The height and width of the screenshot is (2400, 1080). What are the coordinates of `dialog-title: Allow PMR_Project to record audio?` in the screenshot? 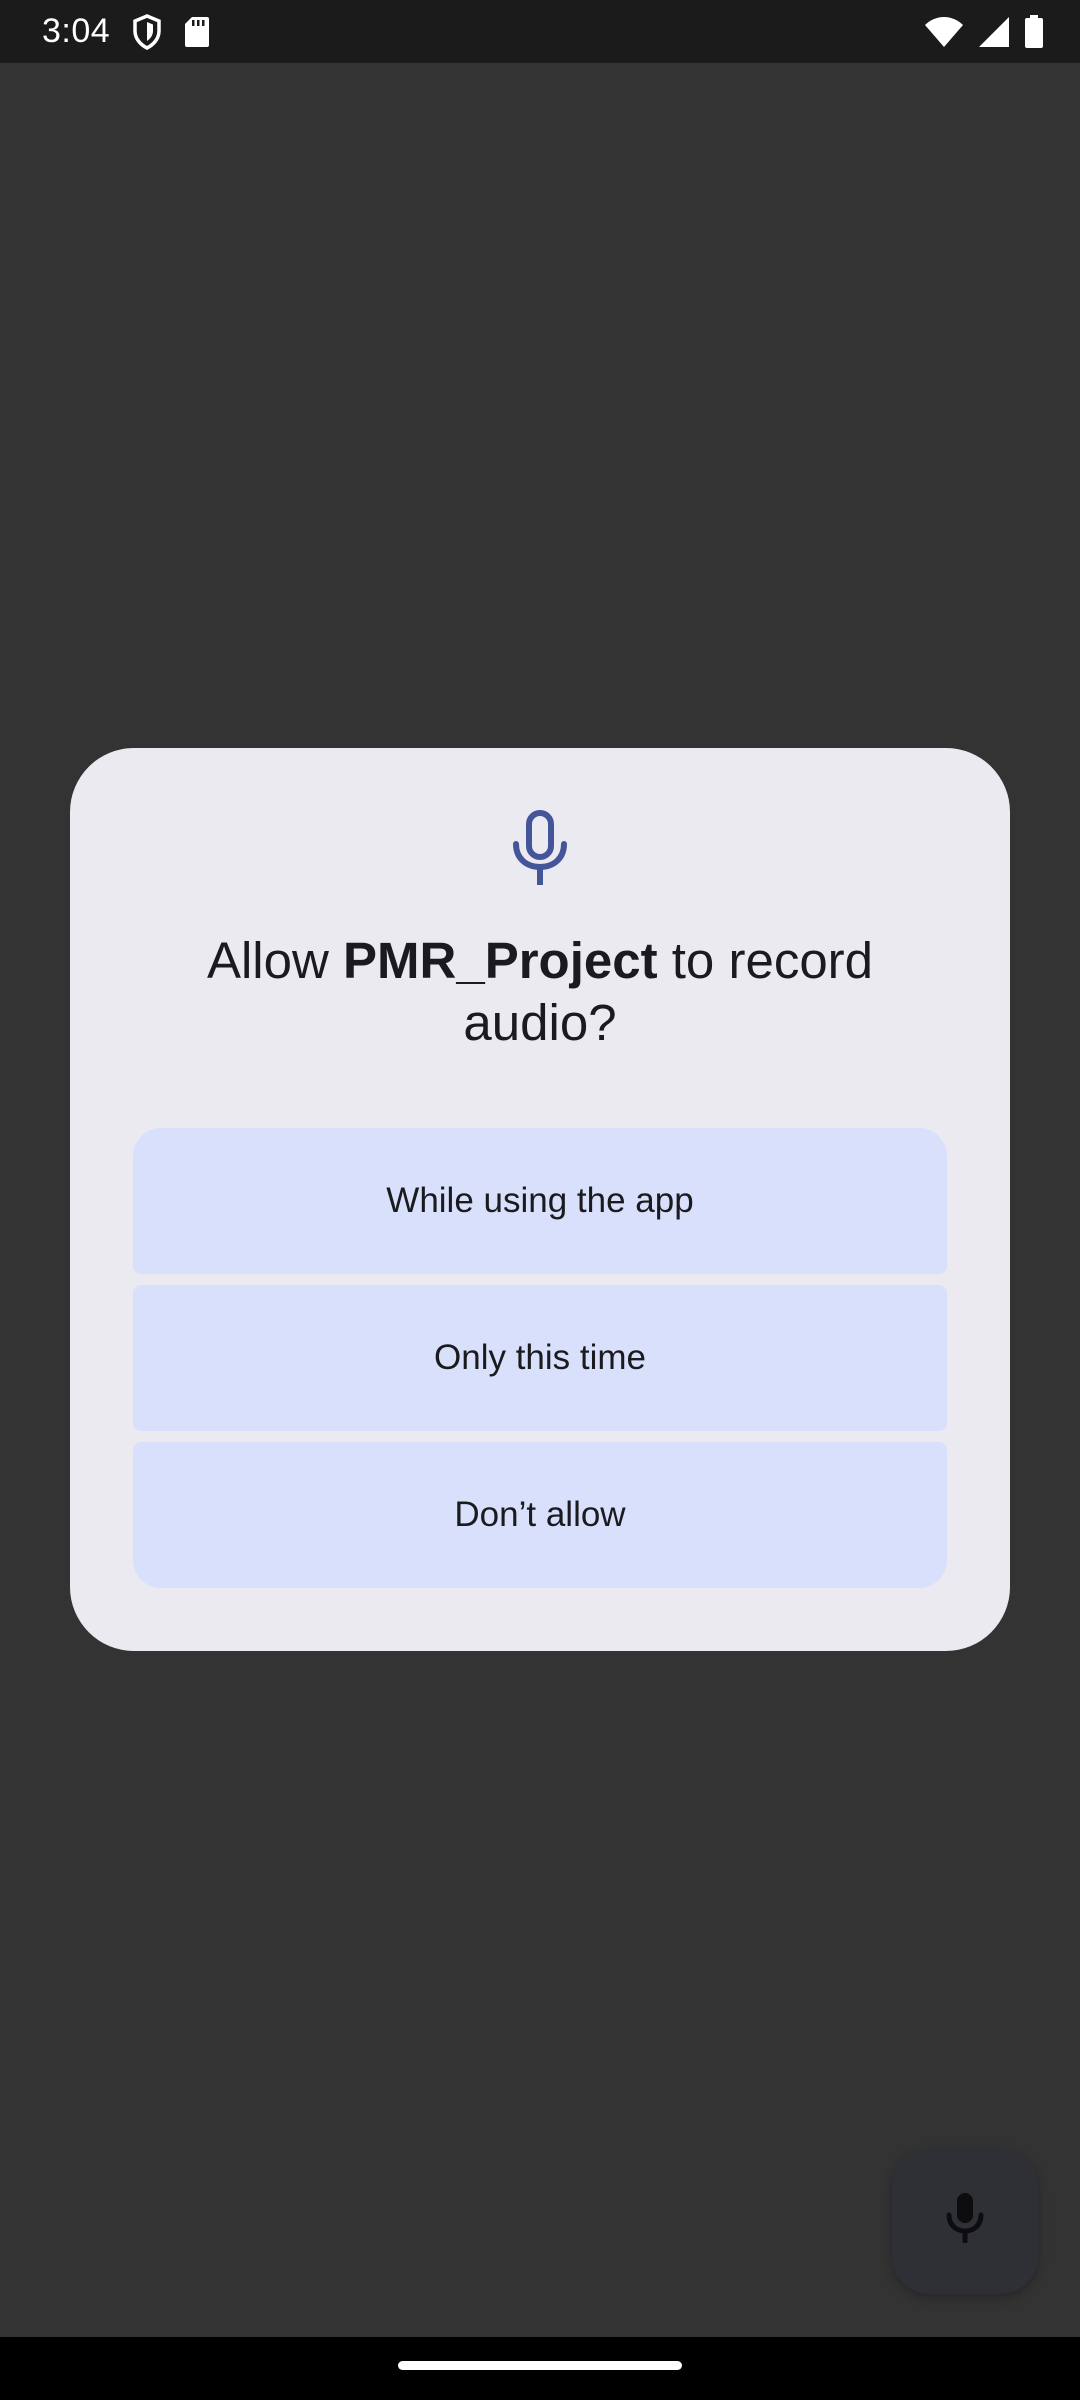 It's located at (540, 992).